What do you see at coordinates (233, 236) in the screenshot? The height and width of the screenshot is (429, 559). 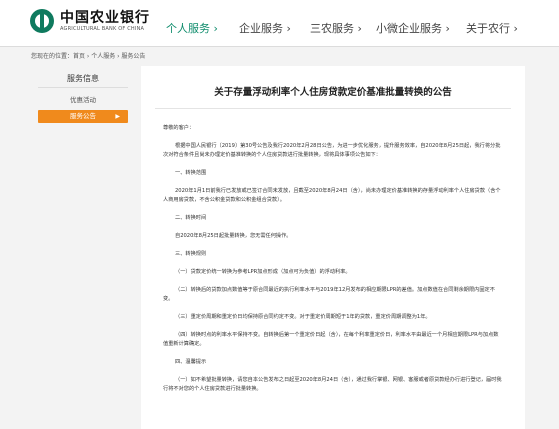 I see `paragraph: 自2020年8月25日起批量转换，您无需任何操作。` at bounding box center [233, 236].